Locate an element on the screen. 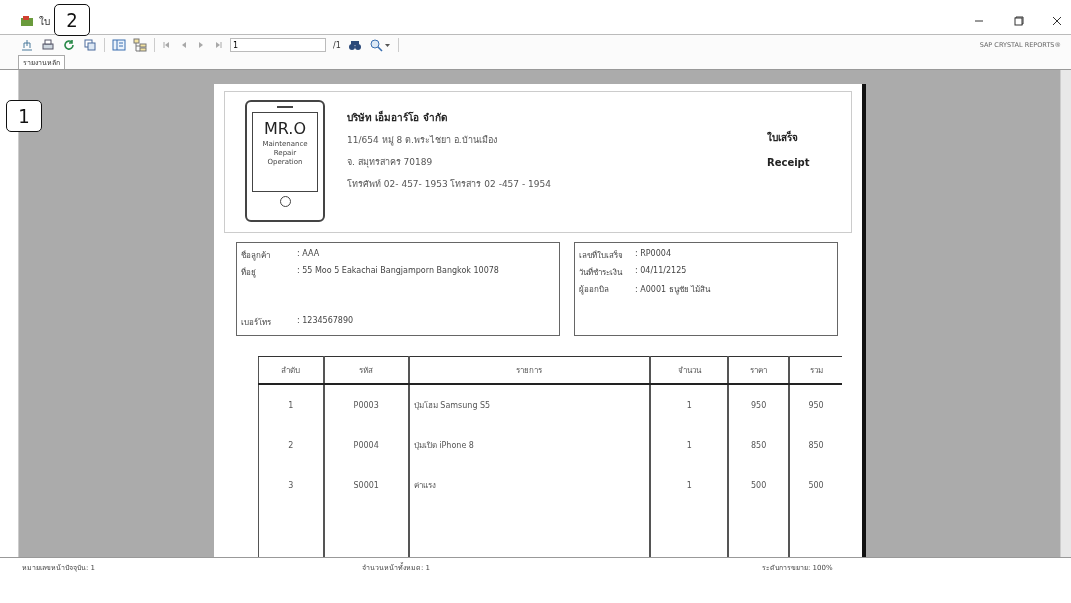 The width and height of the screenshot is (1071, 603). document-title-english: Receipt is located at coordinates (788, 162).